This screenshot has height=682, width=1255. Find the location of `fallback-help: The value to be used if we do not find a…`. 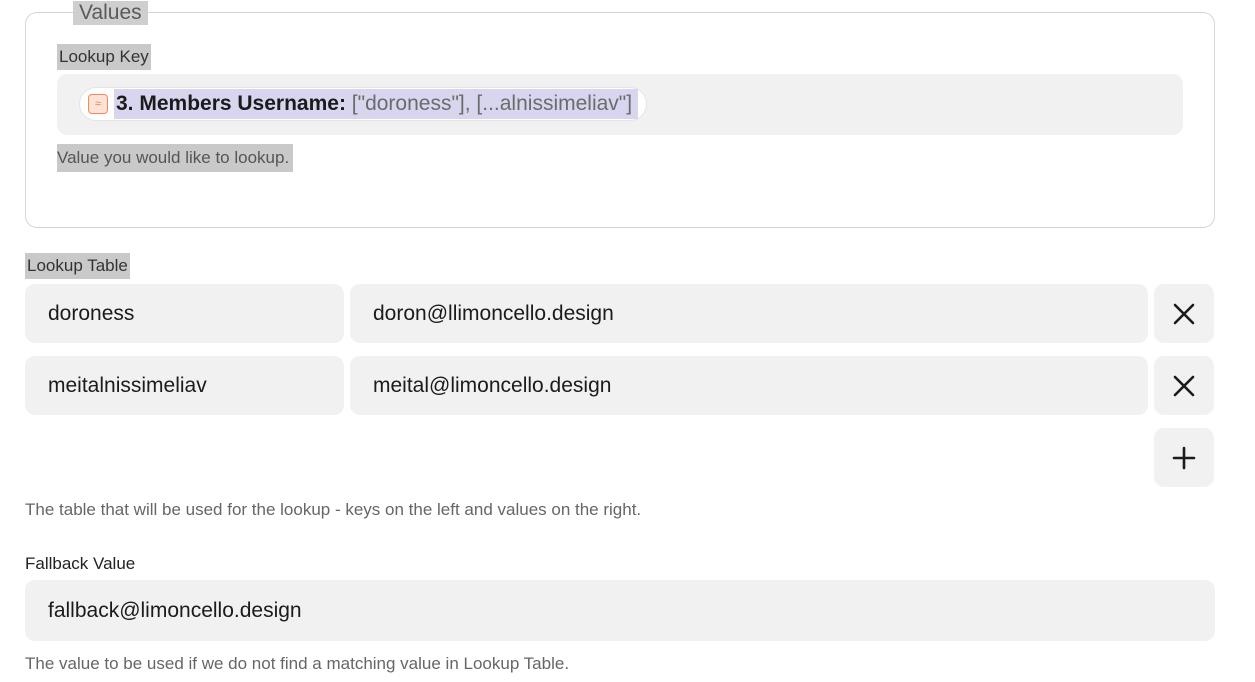

fallback-help: The value to be used if we do not find a… is located at coordinates (297, 663).